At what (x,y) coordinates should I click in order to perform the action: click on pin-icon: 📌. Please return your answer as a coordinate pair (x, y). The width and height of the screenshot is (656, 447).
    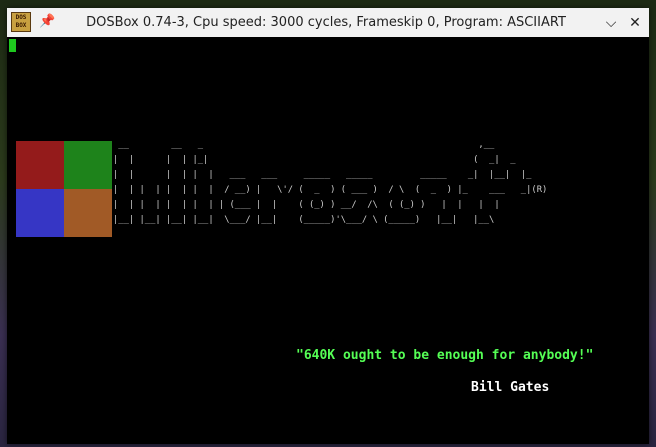
    Looking at the image, I should click on (47, 22).